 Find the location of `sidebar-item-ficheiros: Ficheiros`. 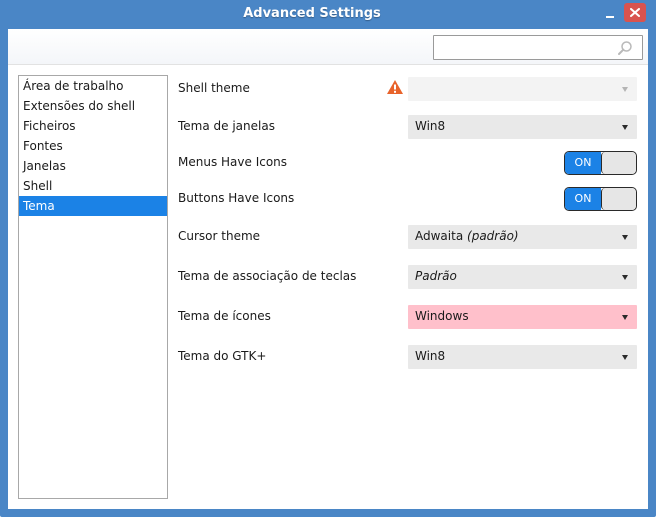

sidebar-item-ficheiros: Ficheiros is located at coordinates (93, 126).